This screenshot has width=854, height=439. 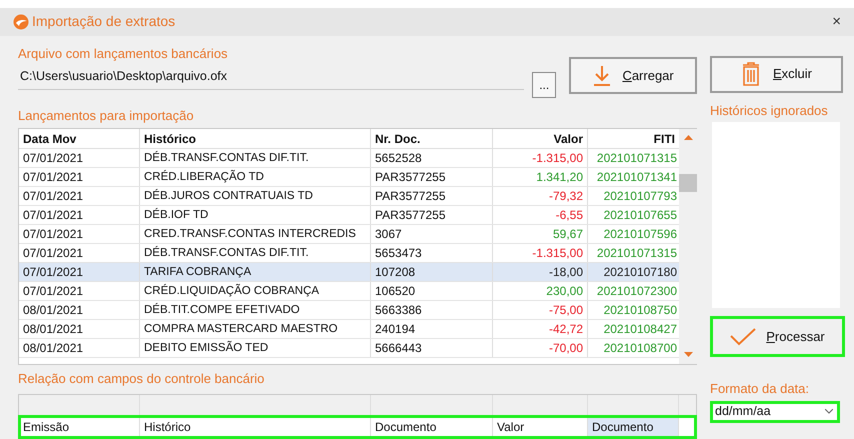 What do you see at coordinates (540, 215) in the screenshot?
I see `table-cell: -6,55` at bounding box center [540, 215].